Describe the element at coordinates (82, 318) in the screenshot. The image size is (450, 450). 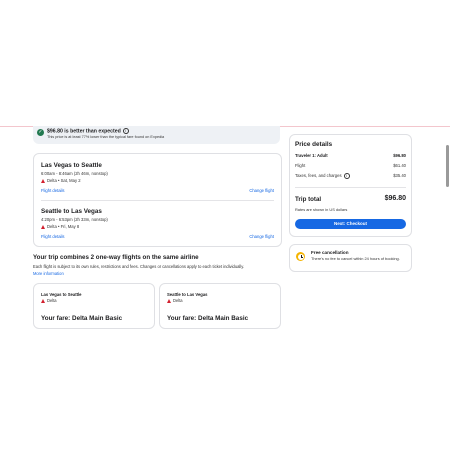
I see `fare-1-title: Your fare: Delta Main Basic` at that location.